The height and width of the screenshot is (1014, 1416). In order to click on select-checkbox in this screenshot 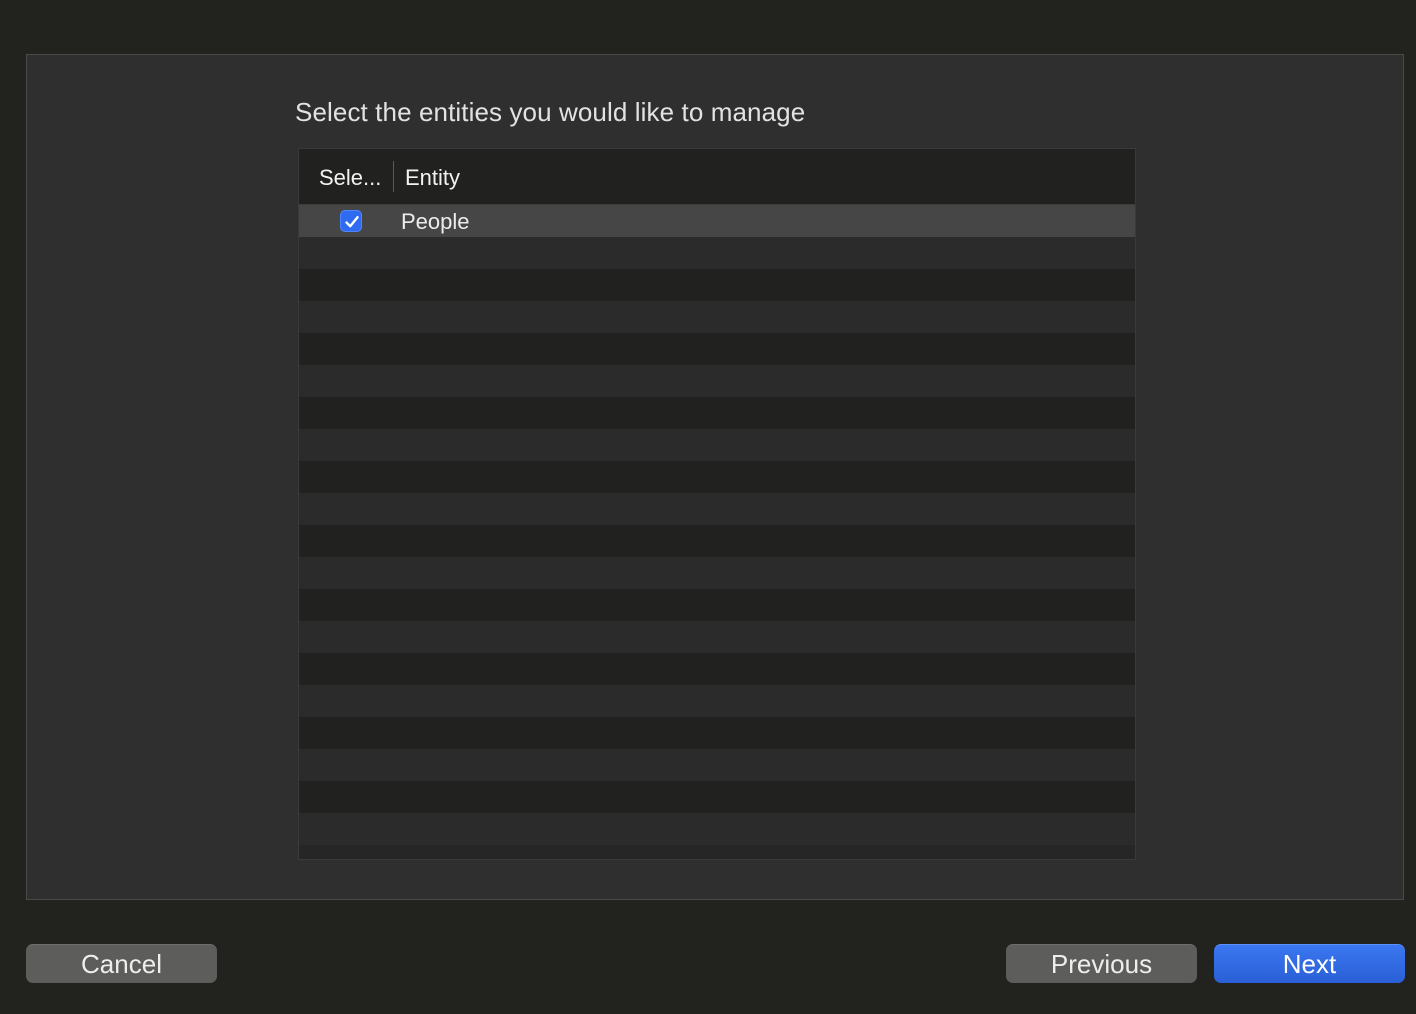, I will do `click(351, 221)`.